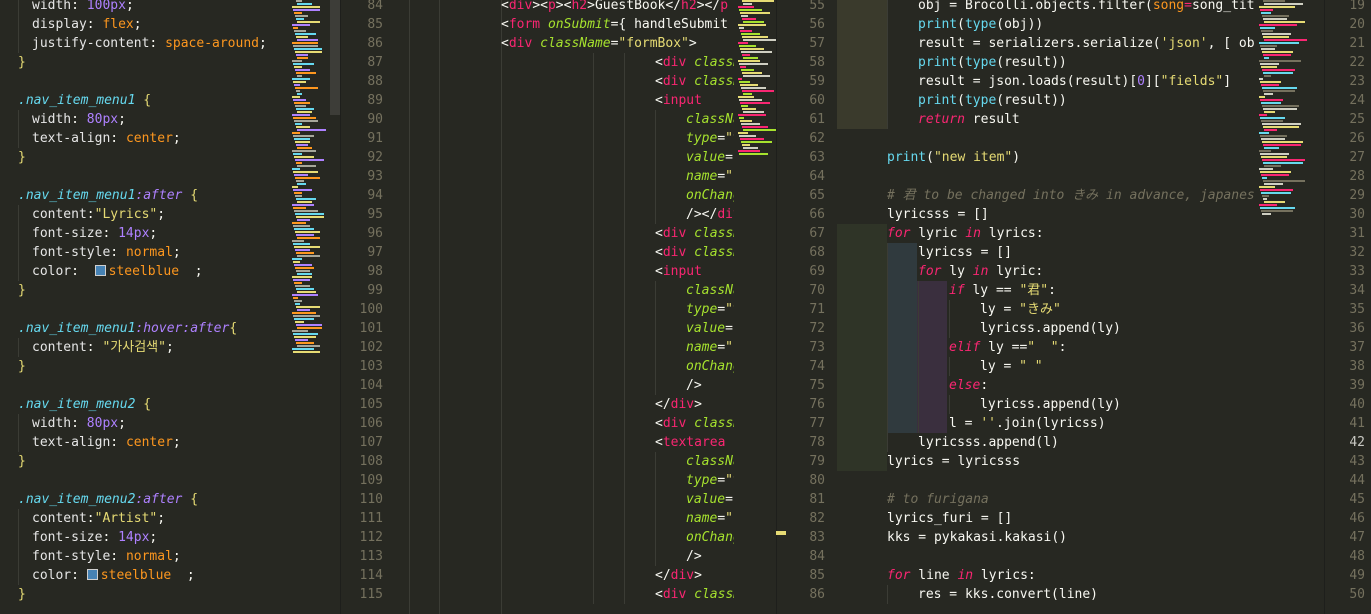 The height and width of the screenshot is (614, 1371). What do you see at coordinates (127, 328) in the screenshot?
I see `code-line: .nav_item_menu1:hover:after{` at bounding box center [127, 328].